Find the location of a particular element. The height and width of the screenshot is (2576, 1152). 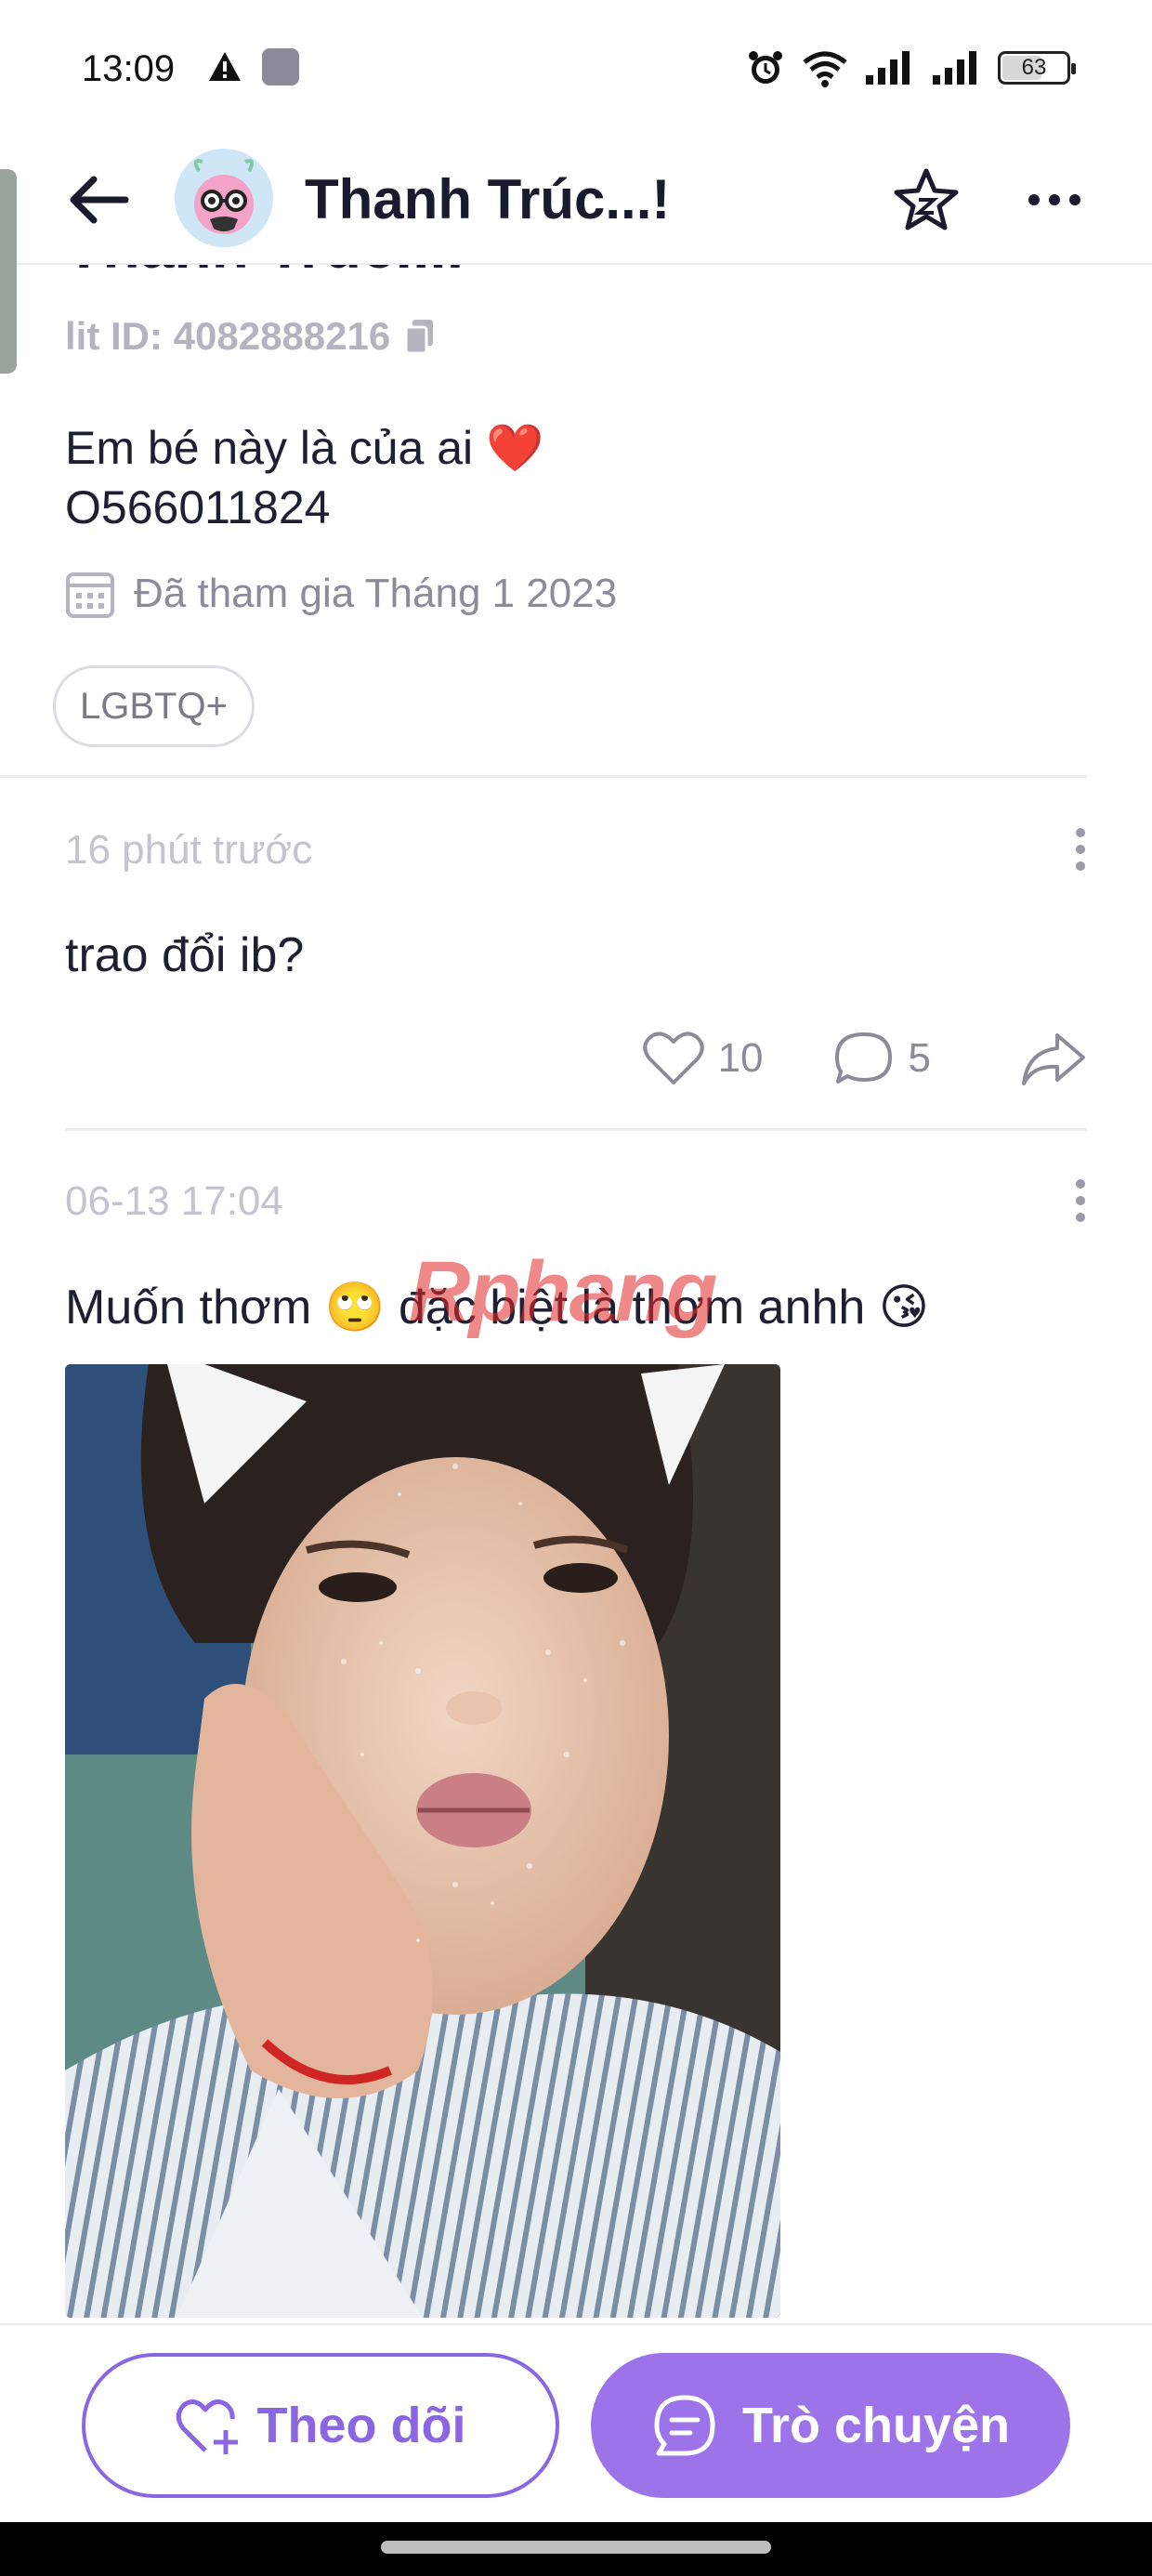

system-nav-bar is located at coordinates (576, 2549).